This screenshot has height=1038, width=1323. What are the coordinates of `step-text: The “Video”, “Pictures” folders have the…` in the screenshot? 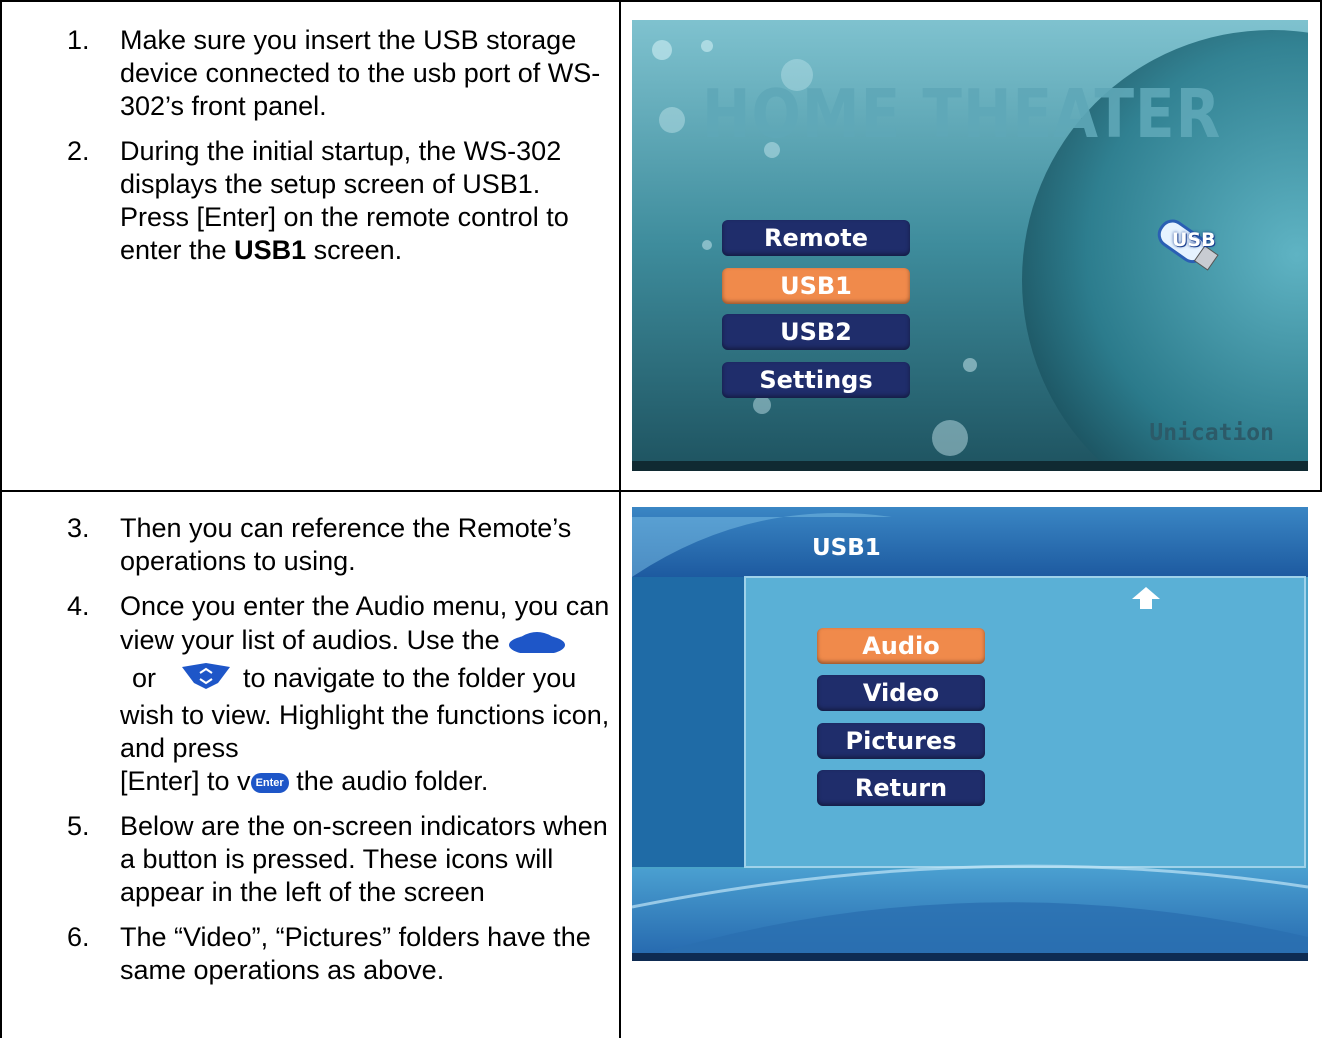 It's located at (355, 953).